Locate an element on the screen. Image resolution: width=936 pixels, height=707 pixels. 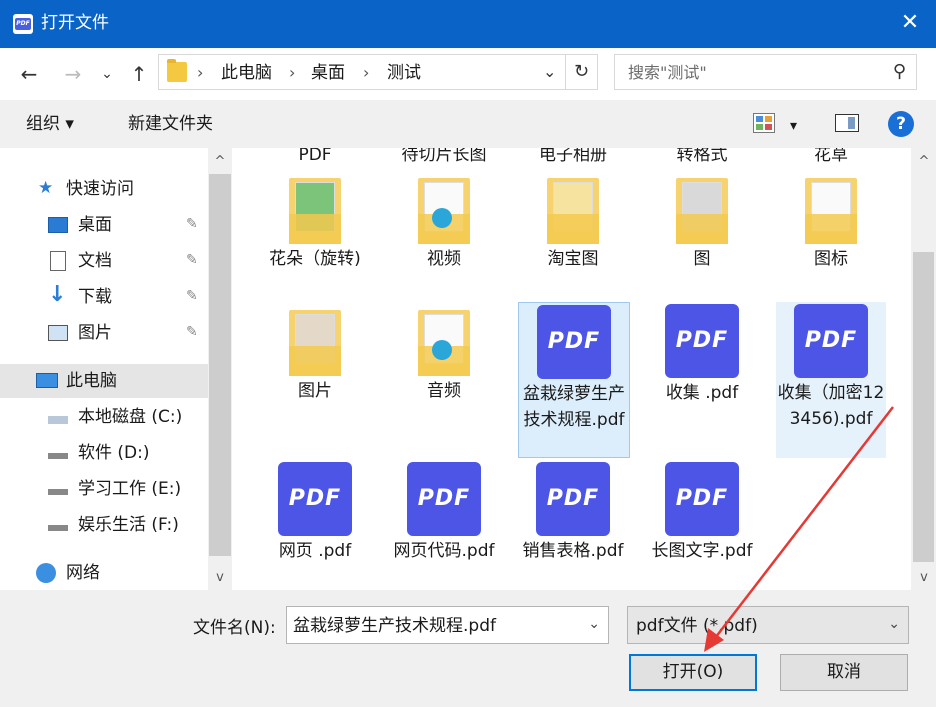
sidebar-item-label: 软件 (D:) is located at coordinates (114, 453).